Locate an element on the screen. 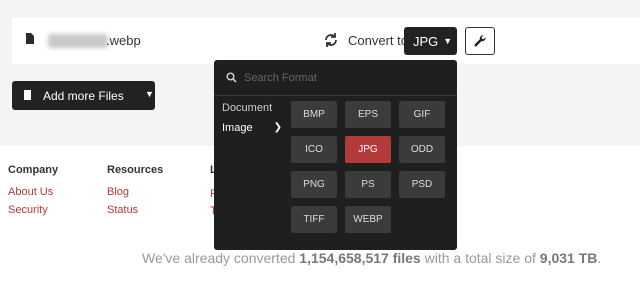 Image resolution: width=640 pixels, height=289 pixels. format-option-ico: ICO is located at coordinates (314, 149).